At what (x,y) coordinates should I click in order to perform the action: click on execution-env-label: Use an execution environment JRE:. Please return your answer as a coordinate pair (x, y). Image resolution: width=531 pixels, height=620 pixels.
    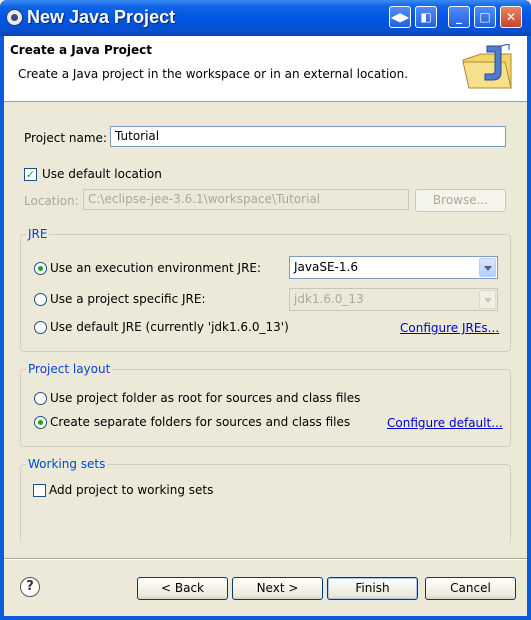
    Looking at the image, I should click on (155, 268).